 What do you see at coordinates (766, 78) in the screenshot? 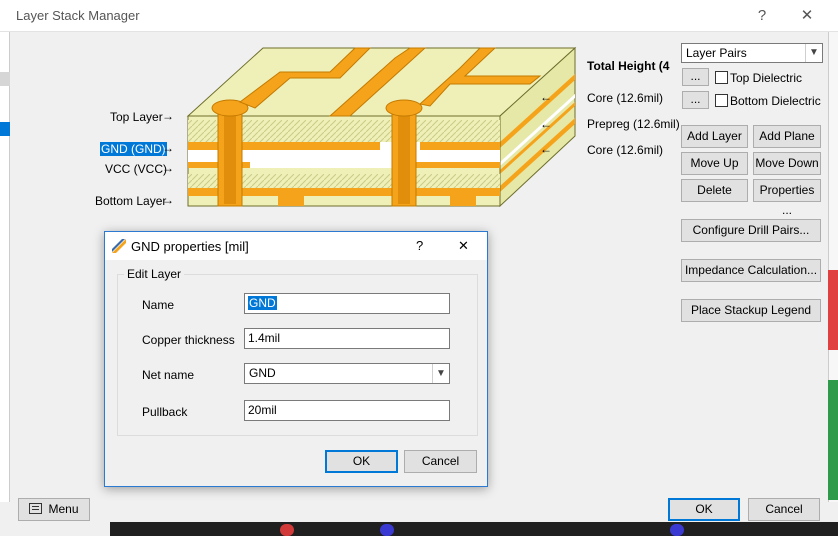
I see `top-dielectric-label: Top Dielectric` at bounding box center [766, 78].